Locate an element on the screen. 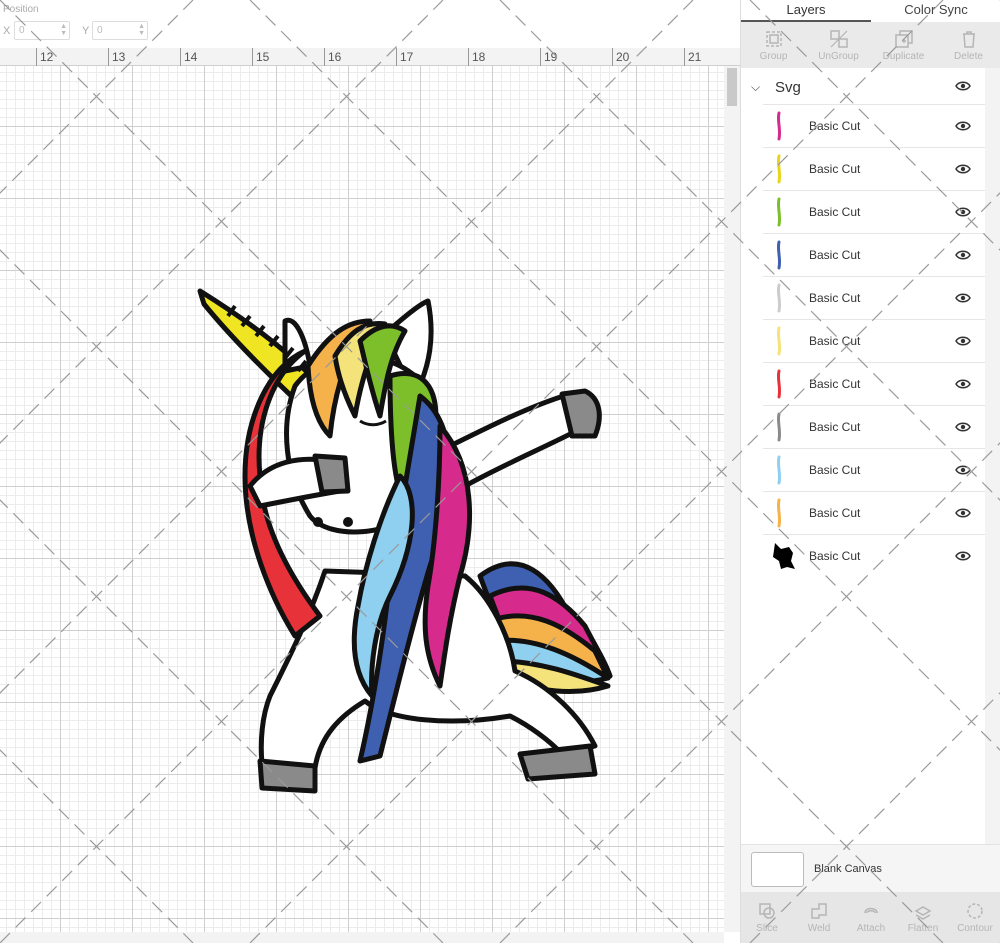 The image size is (1000, 943). ruler-tick-label: 15 is located at coordinates (263, 57).